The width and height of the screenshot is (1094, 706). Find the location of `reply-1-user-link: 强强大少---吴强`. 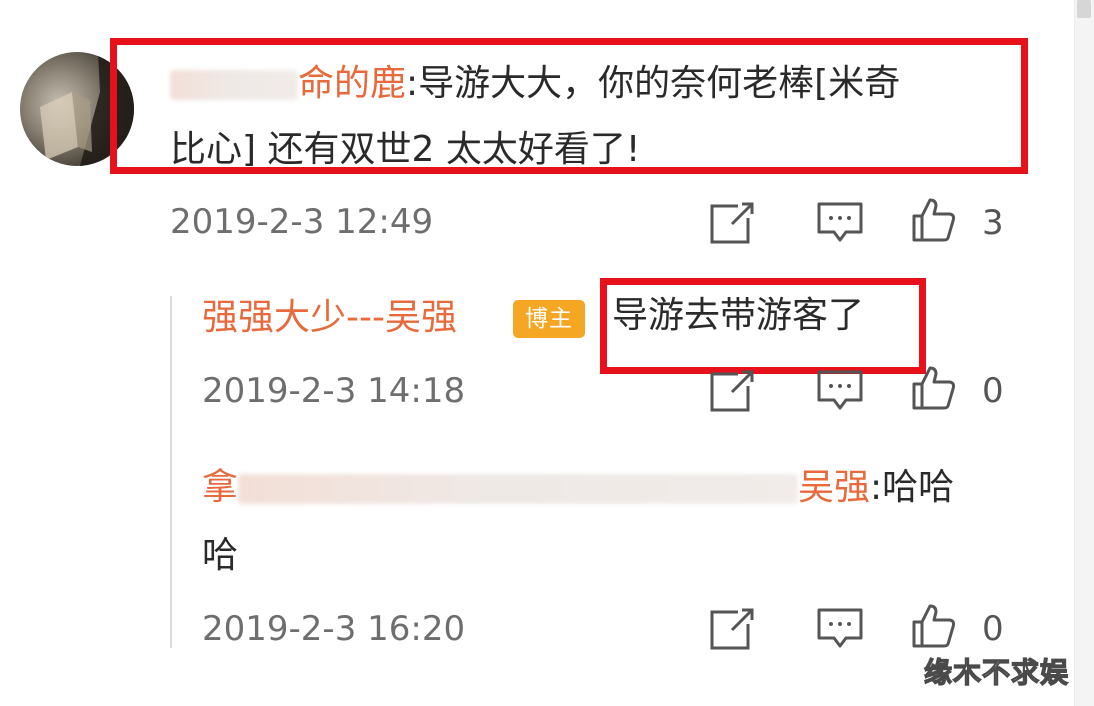

reply-1-user-link: 强强大少---吴强 is located at coordinates (329, 317).